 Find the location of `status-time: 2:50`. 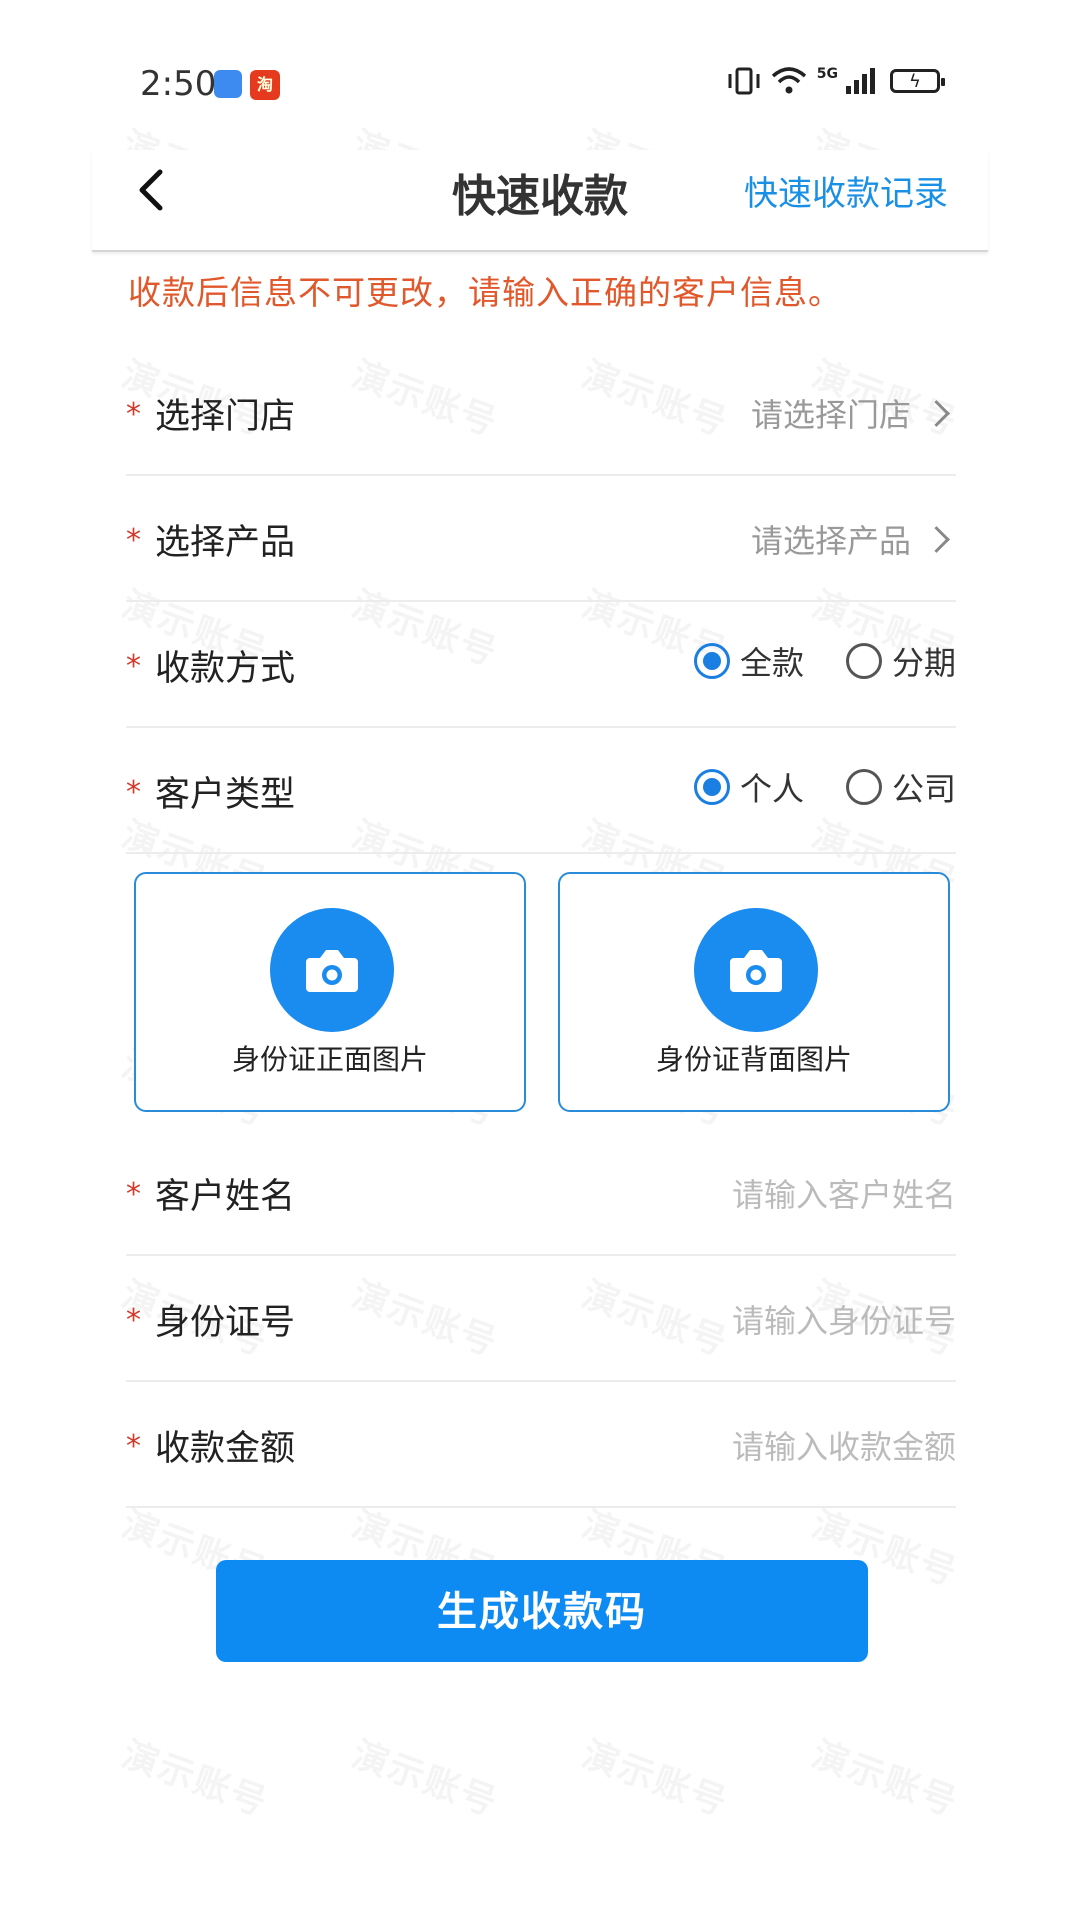

status-time: 2:50 is located at coordinates (178, 84).